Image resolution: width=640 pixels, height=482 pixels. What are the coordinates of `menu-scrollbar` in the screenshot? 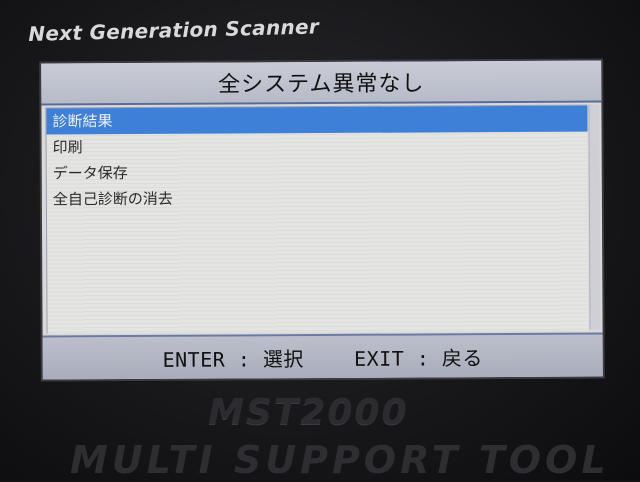 It's located at (594, 217).